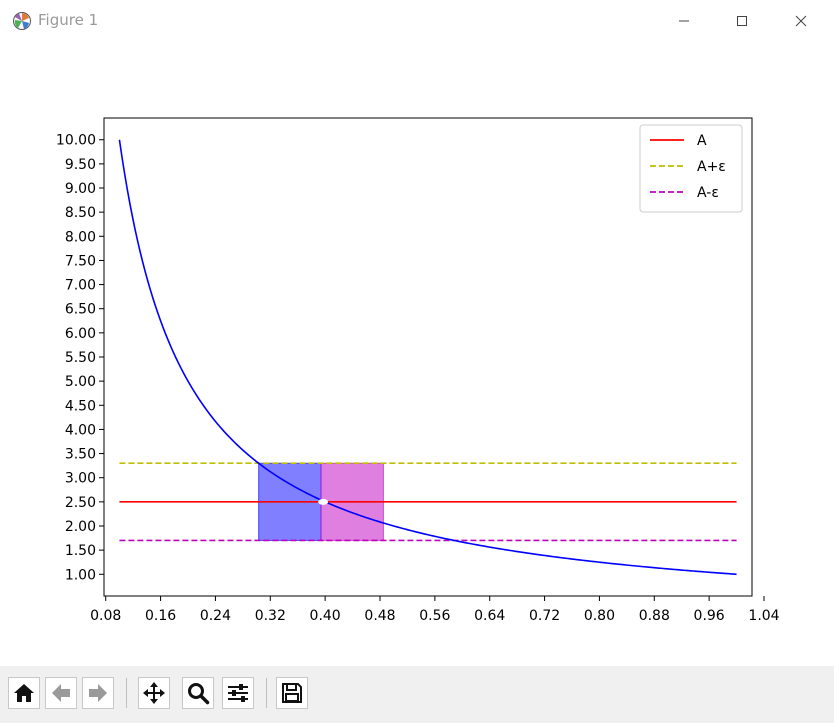 The image size is (834, 723). Describe the element at coordinates (80, 165) in the screenshot. I see `y-tick-label: 9.50` at that location.